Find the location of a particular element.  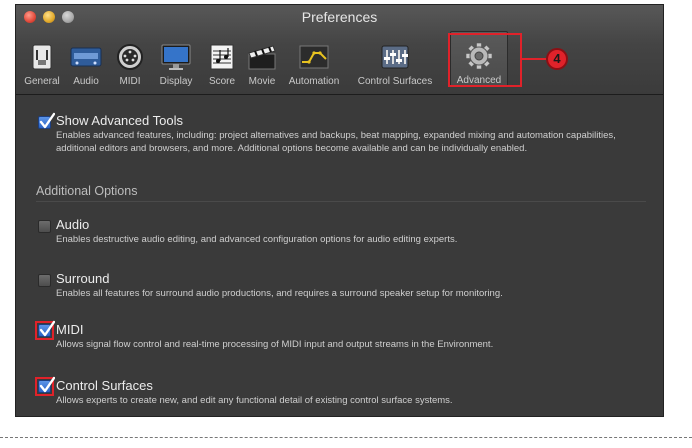

automation-icon is located at coordinates (314, 57).